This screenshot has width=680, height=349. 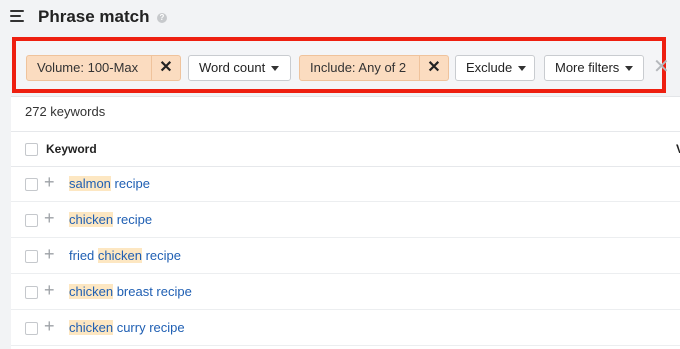 I want to click on keyword-link: chicken curry recipe, so click(x=127, y=327).